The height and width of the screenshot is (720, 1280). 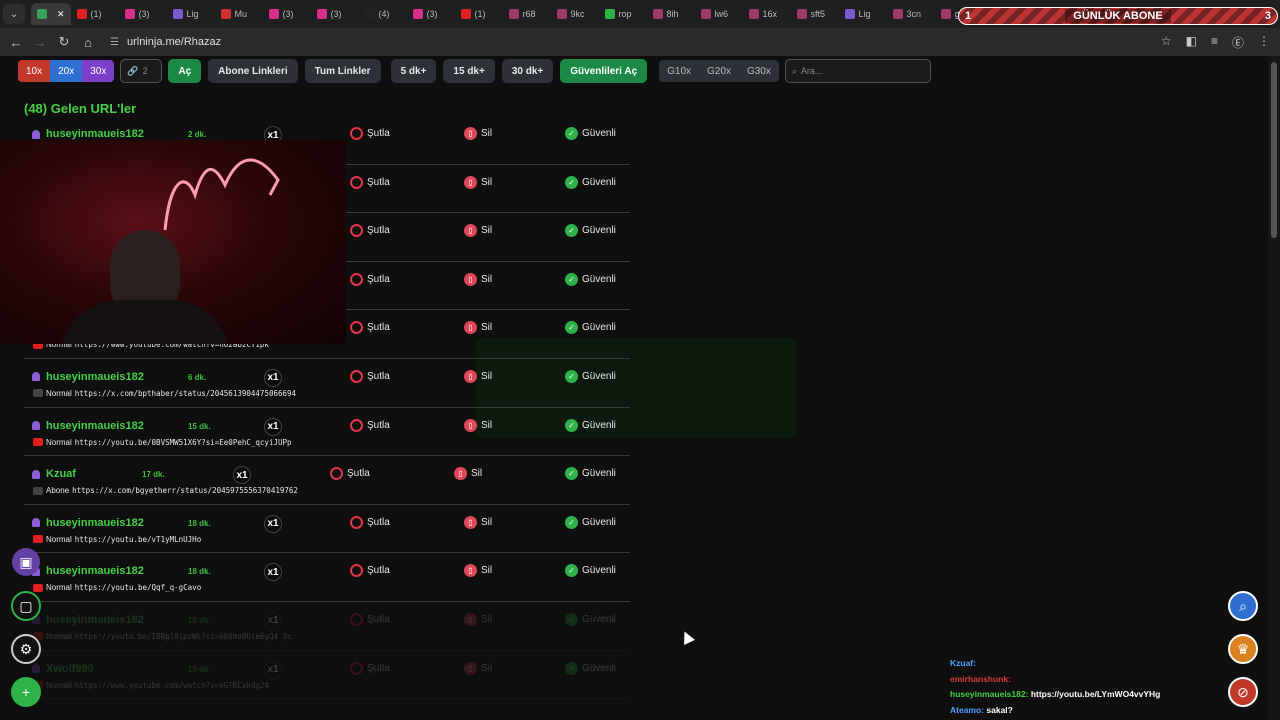 I want to click on kick-icon: ▢, so click(x=26, y=606).